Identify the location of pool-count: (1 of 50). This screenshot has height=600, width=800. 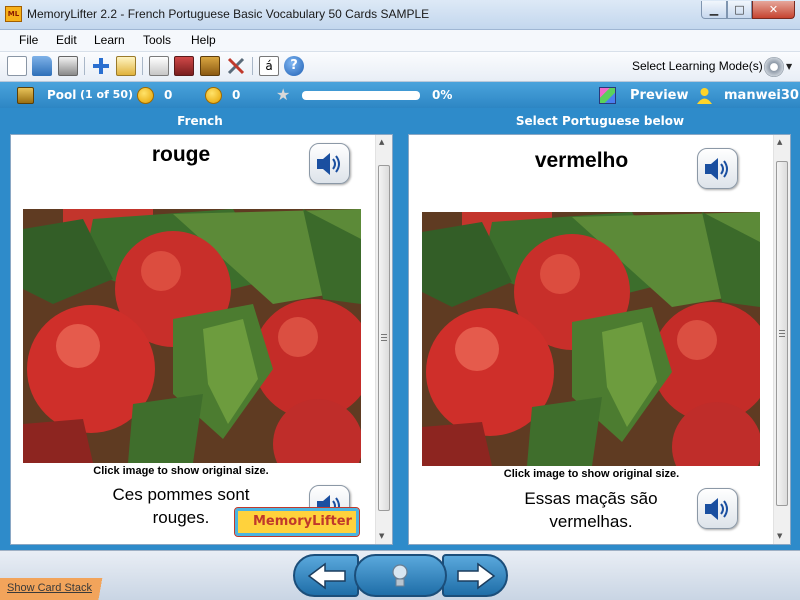
(107, 94).